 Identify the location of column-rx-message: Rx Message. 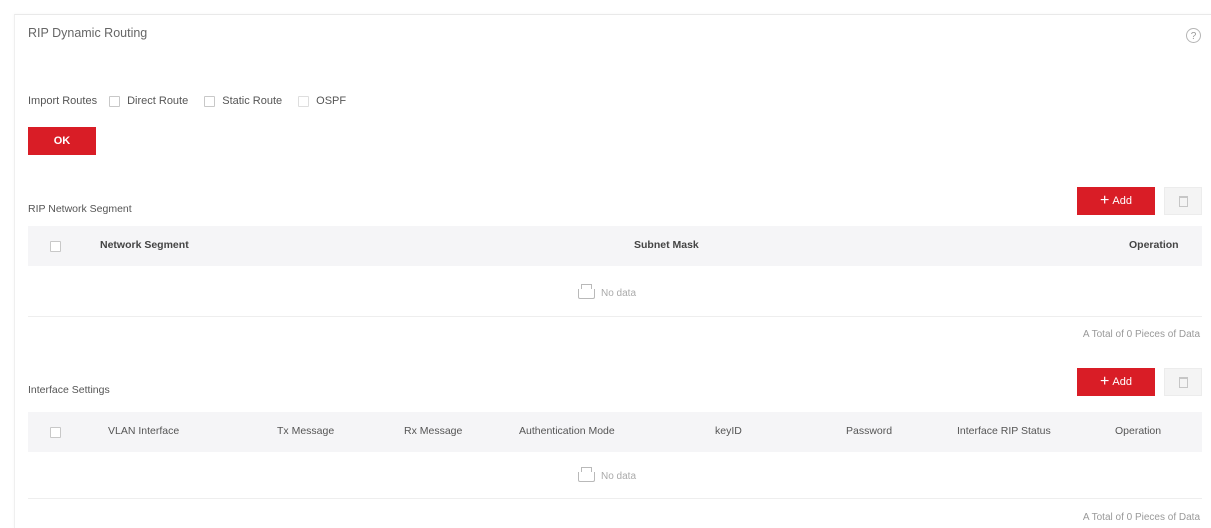
(433, 431).